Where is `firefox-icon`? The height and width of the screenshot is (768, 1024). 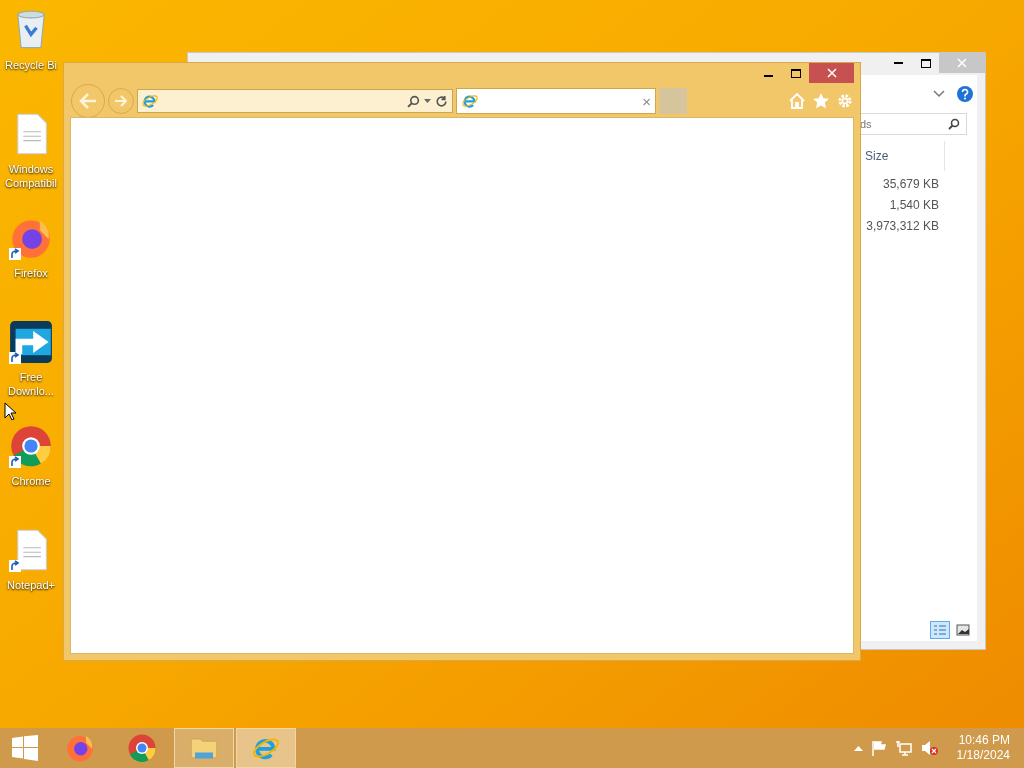 firefox-icon is located at coordinates (80, 748).